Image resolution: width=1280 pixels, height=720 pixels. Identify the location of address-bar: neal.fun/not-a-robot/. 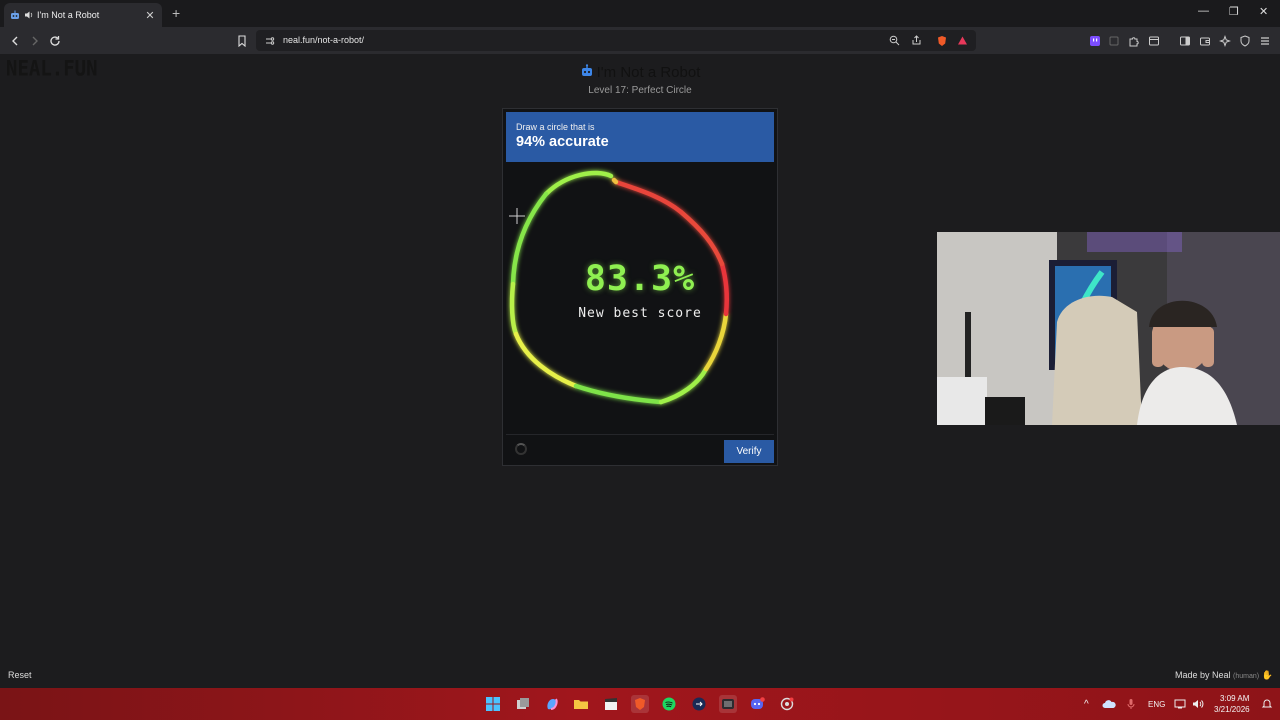
(616, 40).